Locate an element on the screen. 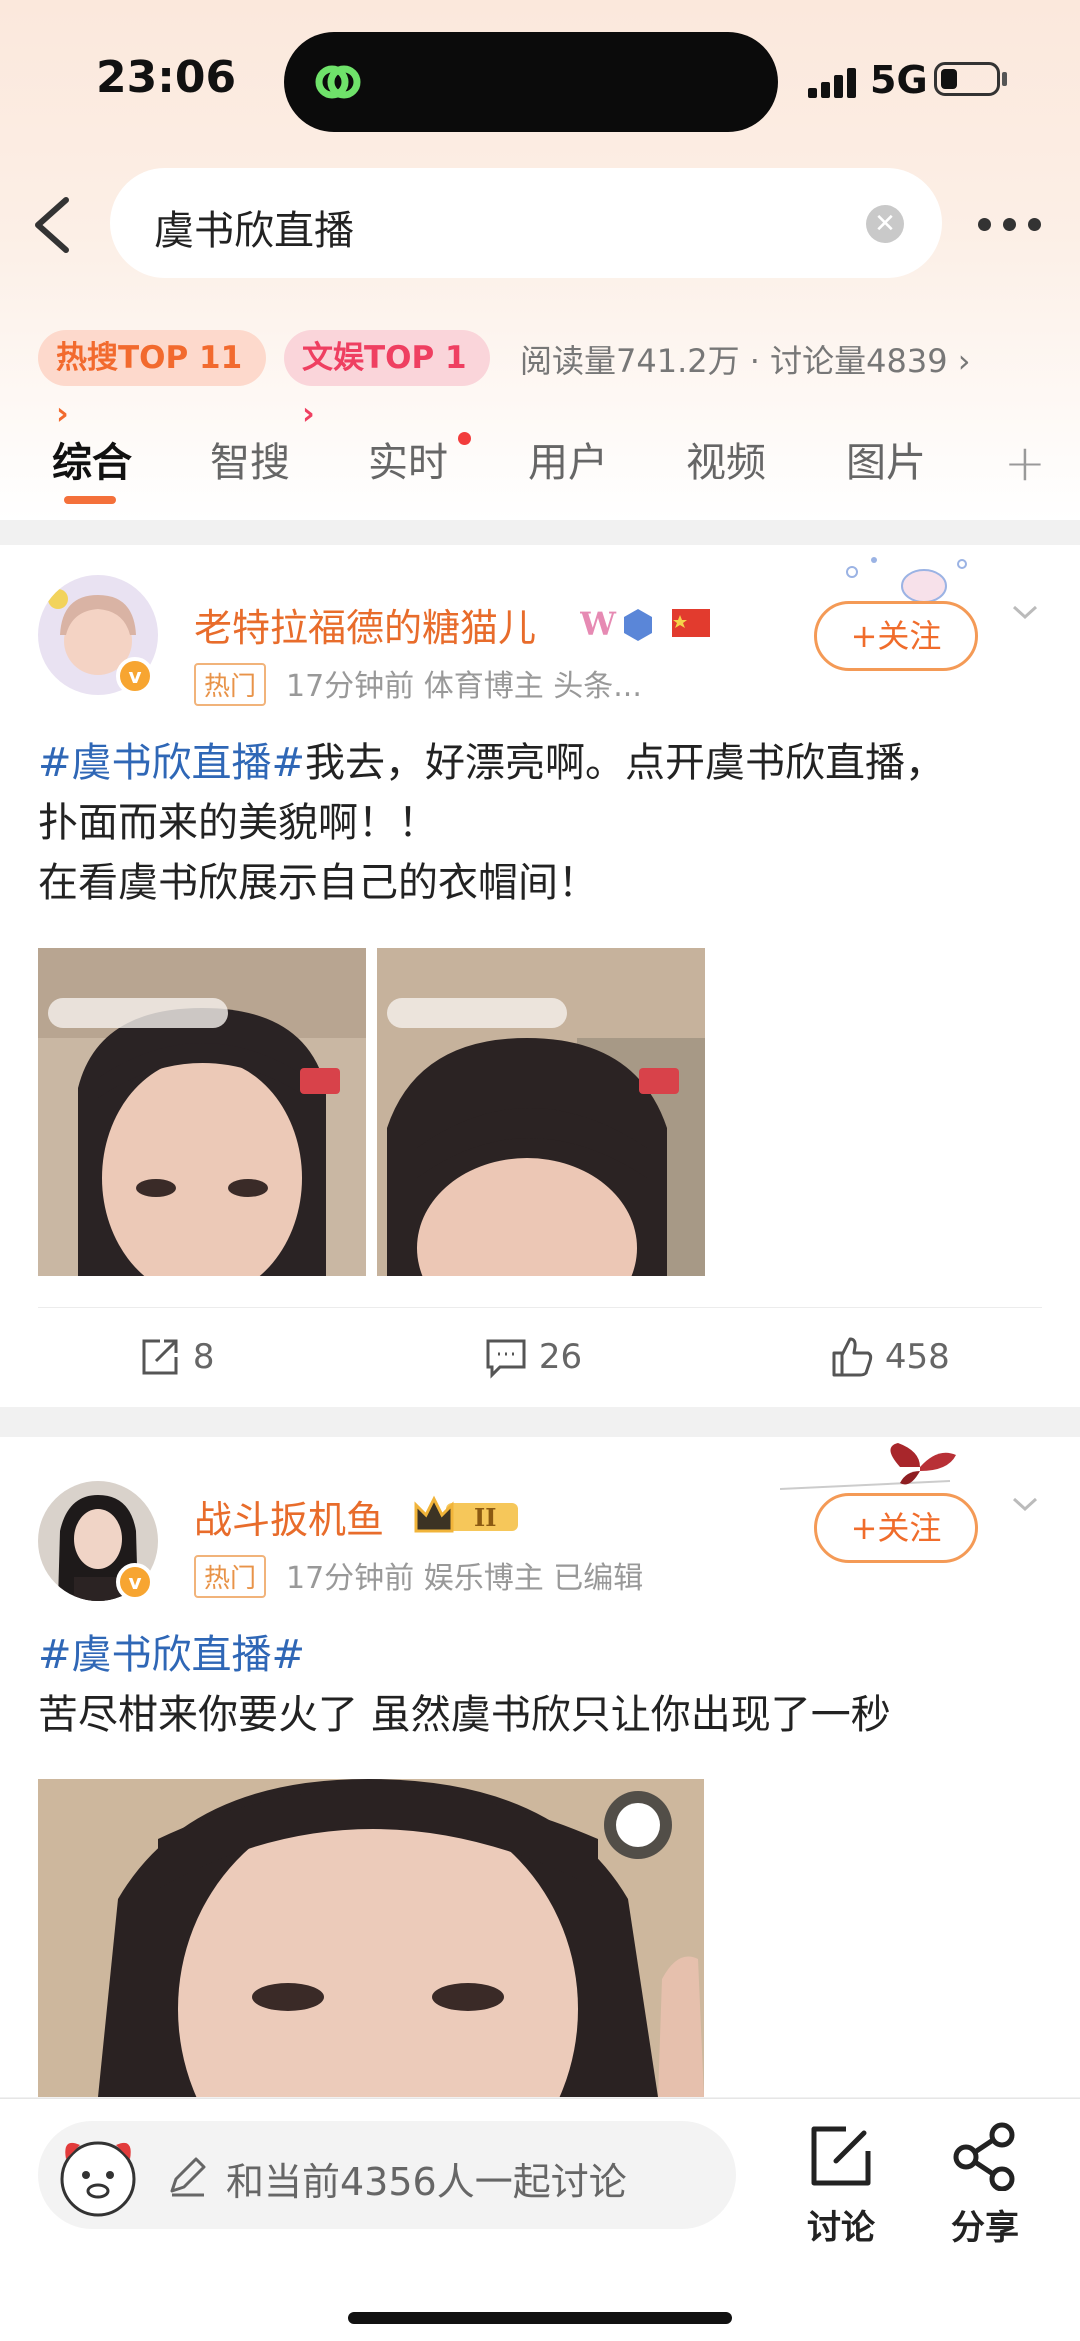  post-text: #虞书欣直播# 苦尽柑来你要火了 虽然虞书欣只让你出现了一秒 is located at coordinates (543, 1685).